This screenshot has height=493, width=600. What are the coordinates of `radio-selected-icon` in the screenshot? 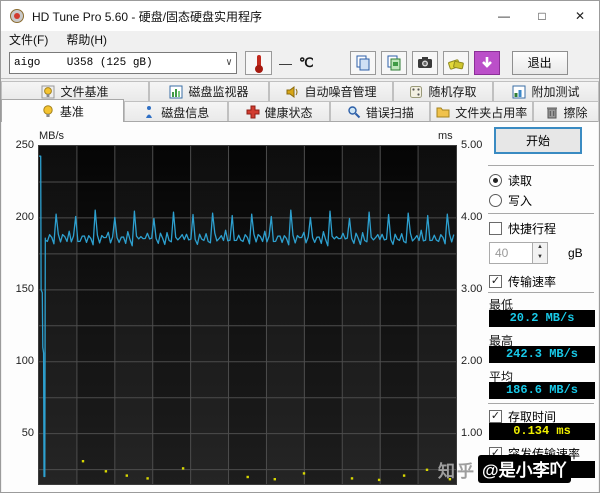 It's located at (495, 180).